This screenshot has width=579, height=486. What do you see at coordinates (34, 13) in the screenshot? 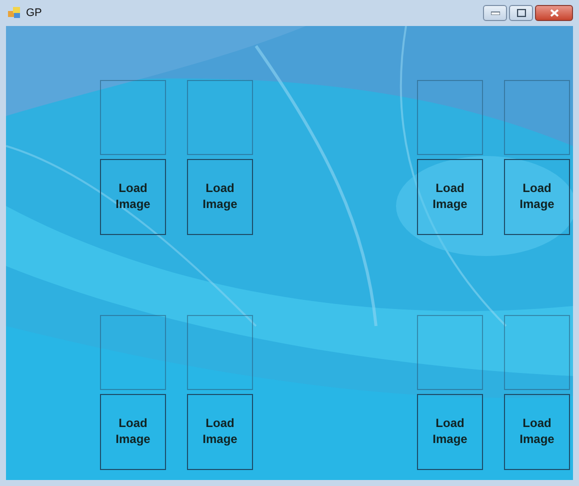
I see `window-title: GP` at bounding box center [34, 13].